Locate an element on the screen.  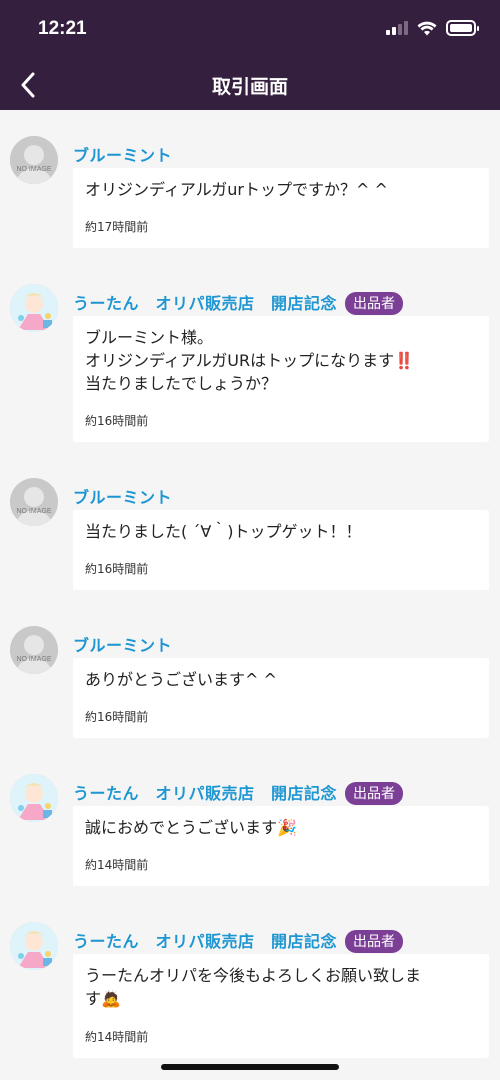
nav-bar: 取引画面 is located at coordinates (250, 85).